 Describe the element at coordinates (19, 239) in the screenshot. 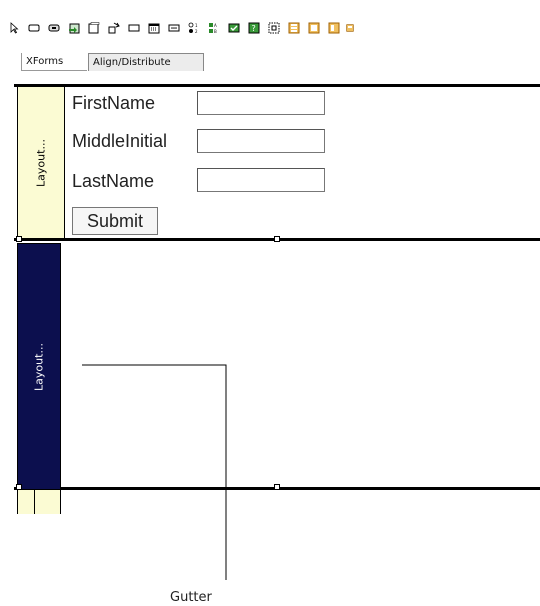

I see `selection-handle-top-left` at that location.